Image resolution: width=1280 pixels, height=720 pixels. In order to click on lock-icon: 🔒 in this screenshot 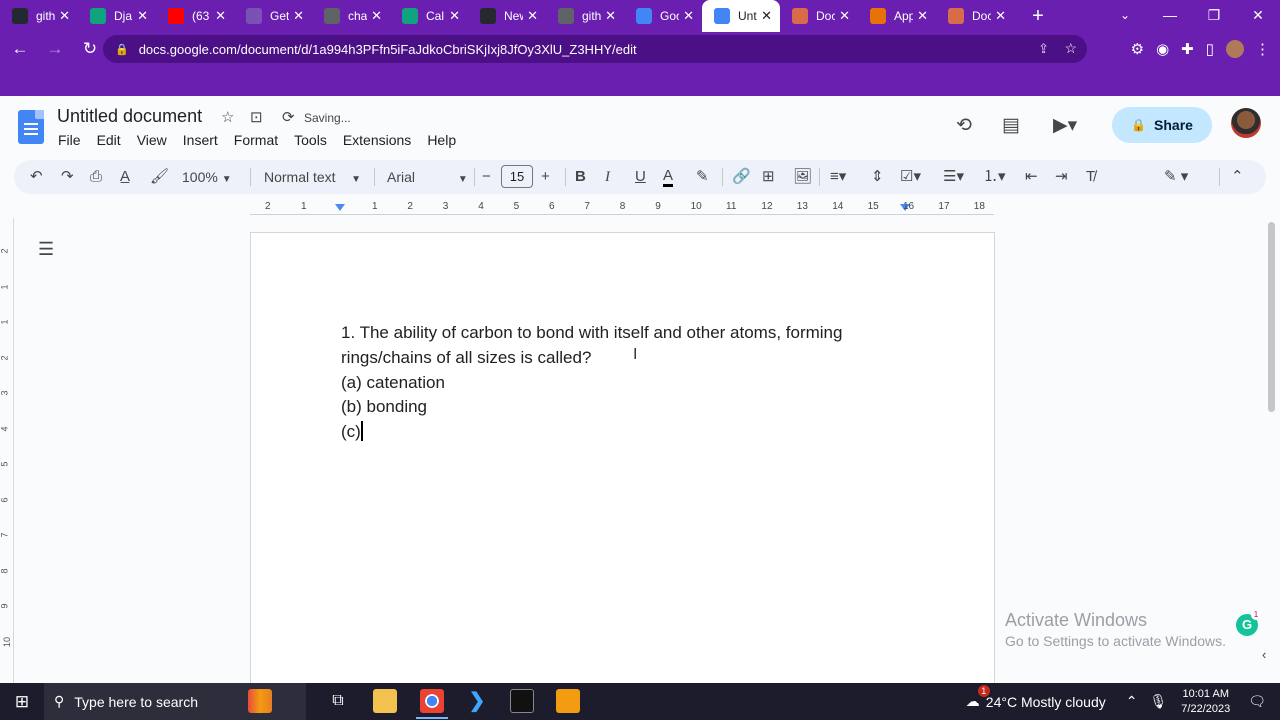, I will do `click(122, 49)`.